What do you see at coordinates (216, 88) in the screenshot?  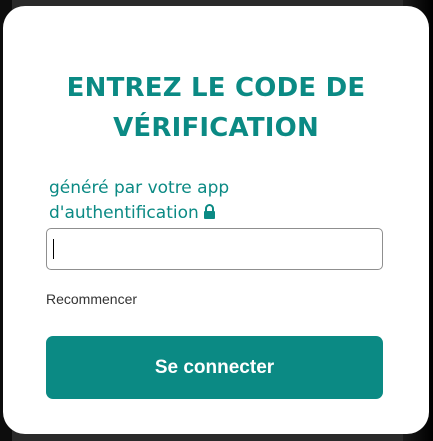 I see `title-line-1: ENTREZ LE CODE DE` at bounding box center [216, 88].